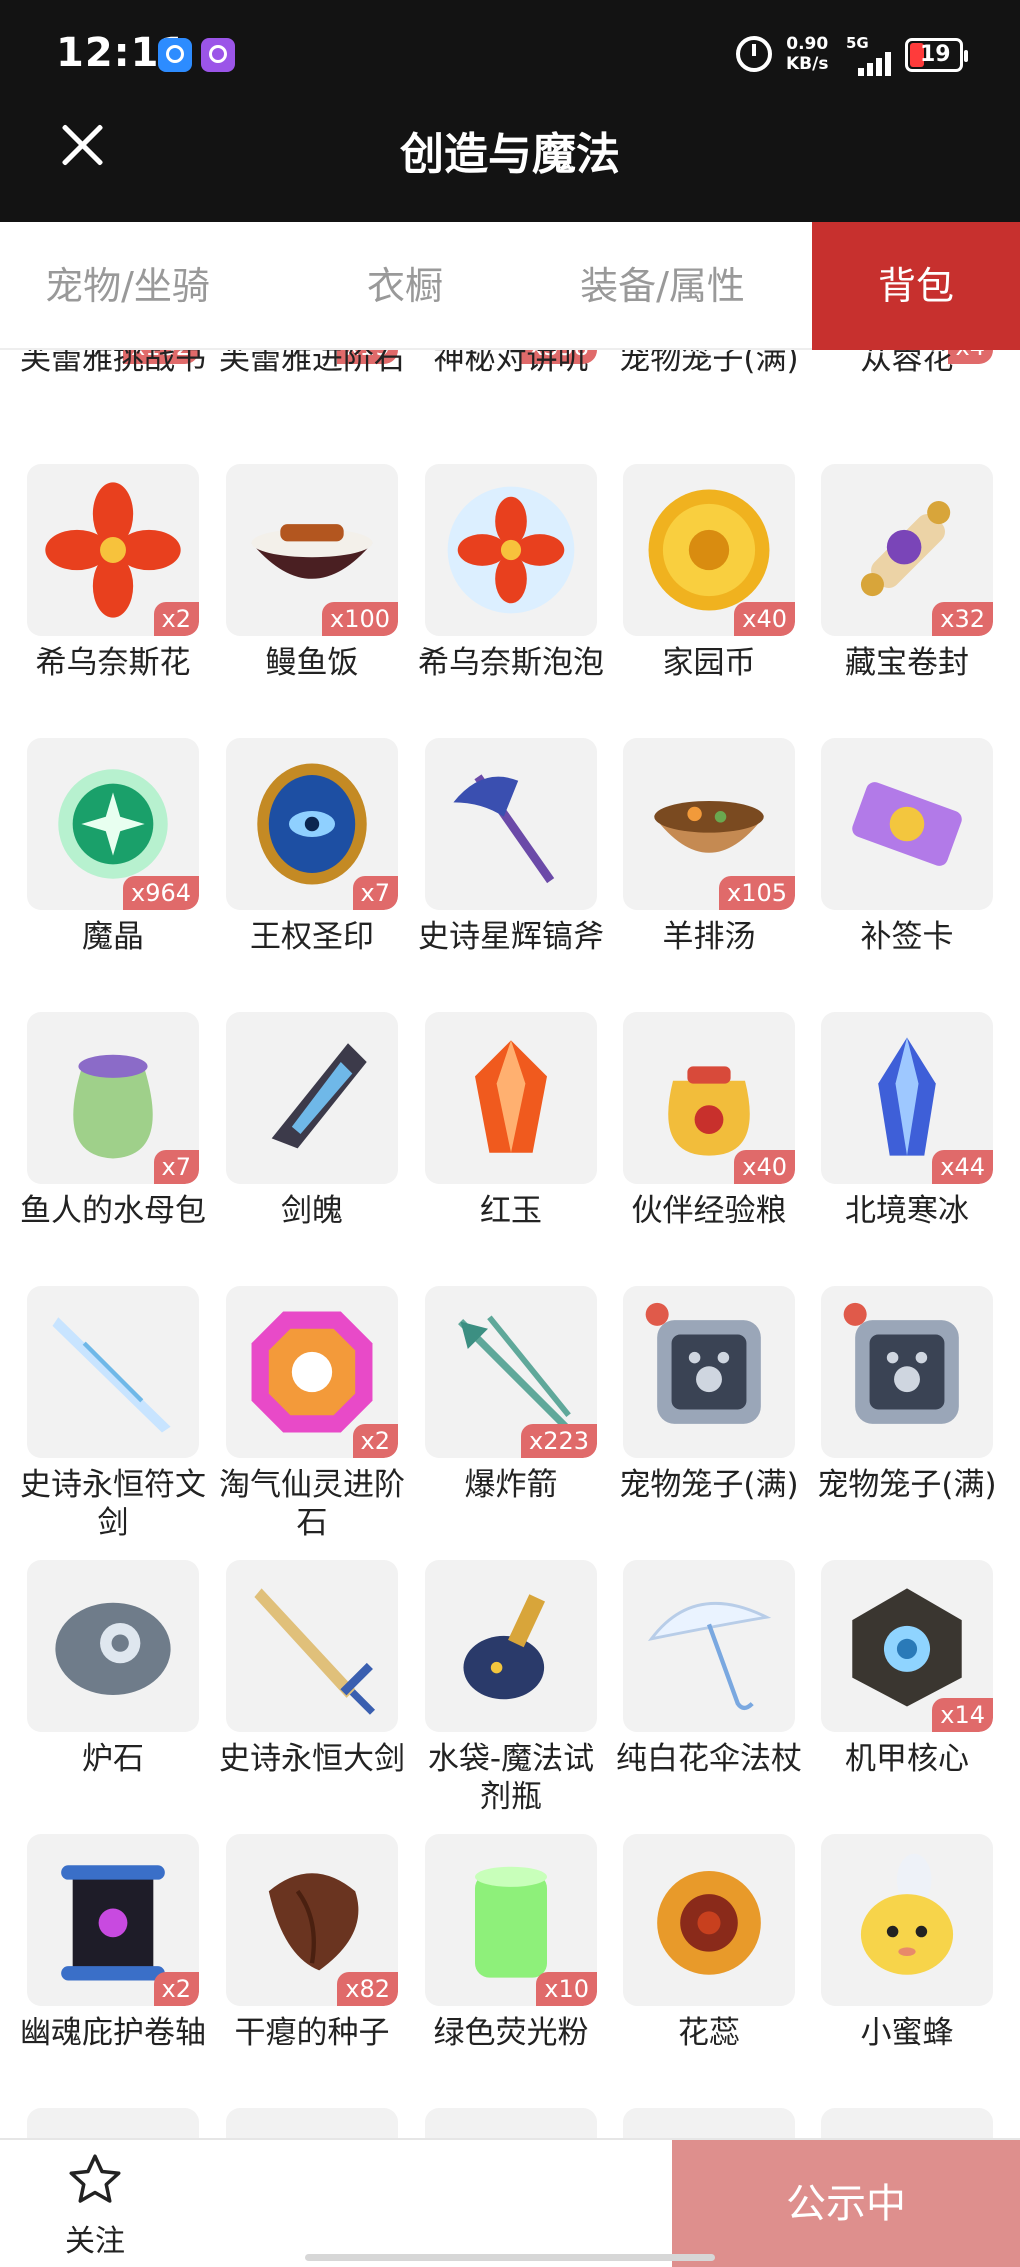  What do you see at coordinates (312, 1211) in the screenshot?
I see `item-name: 剑魄` at bounding box center [312, 1211].